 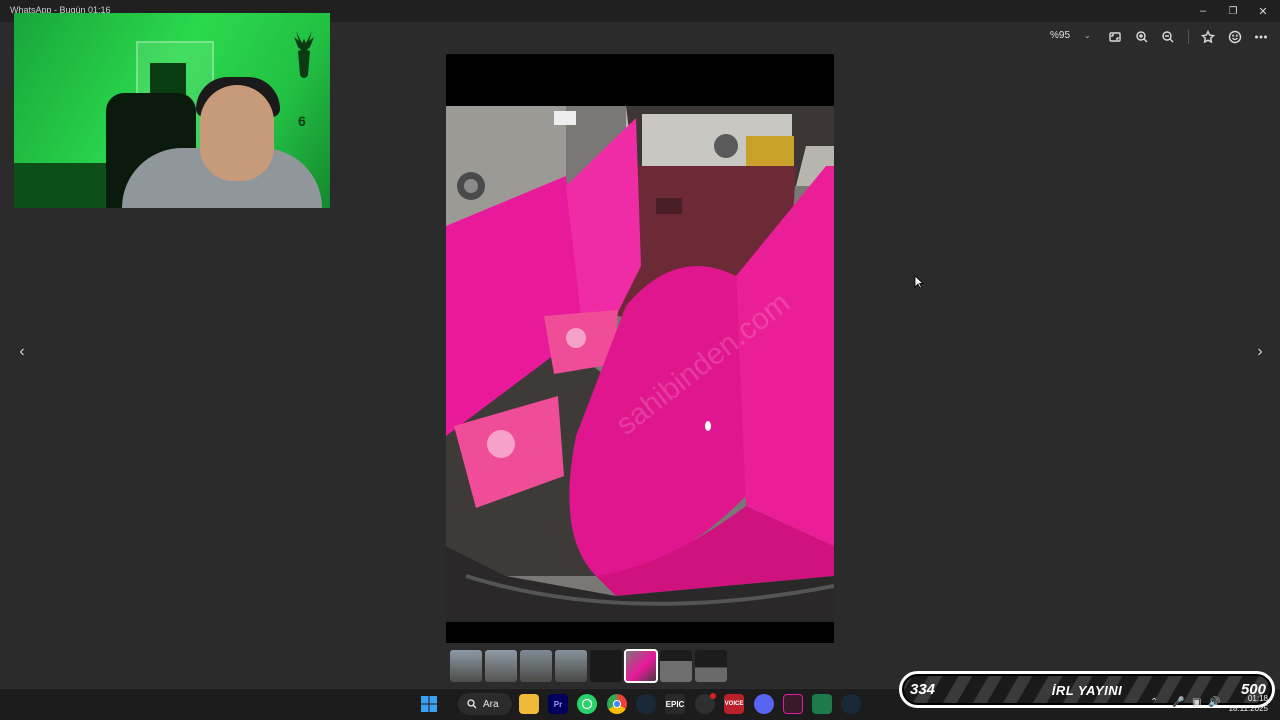 I want to click on more-icon, so click(x=1261, y=37).